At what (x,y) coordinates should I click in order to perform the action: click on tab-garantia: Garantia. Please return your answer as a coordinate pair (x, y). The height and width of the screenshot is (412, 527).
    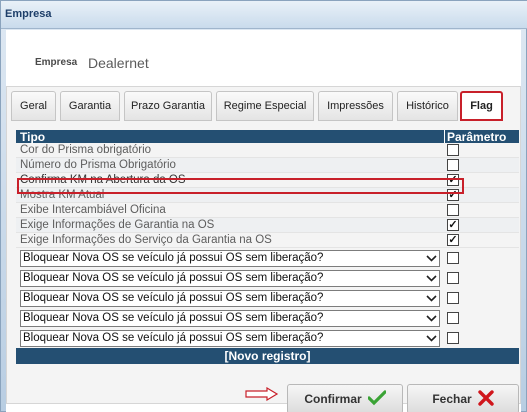
    Looking at the image, I should click on (90, 106).